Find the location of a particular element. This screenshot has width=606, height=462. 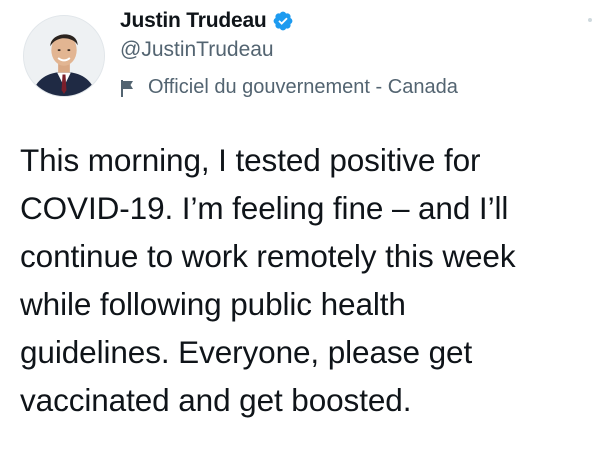

account-label-text: Officiel du gouvernement - Canada is located at coordinates (303, 87).